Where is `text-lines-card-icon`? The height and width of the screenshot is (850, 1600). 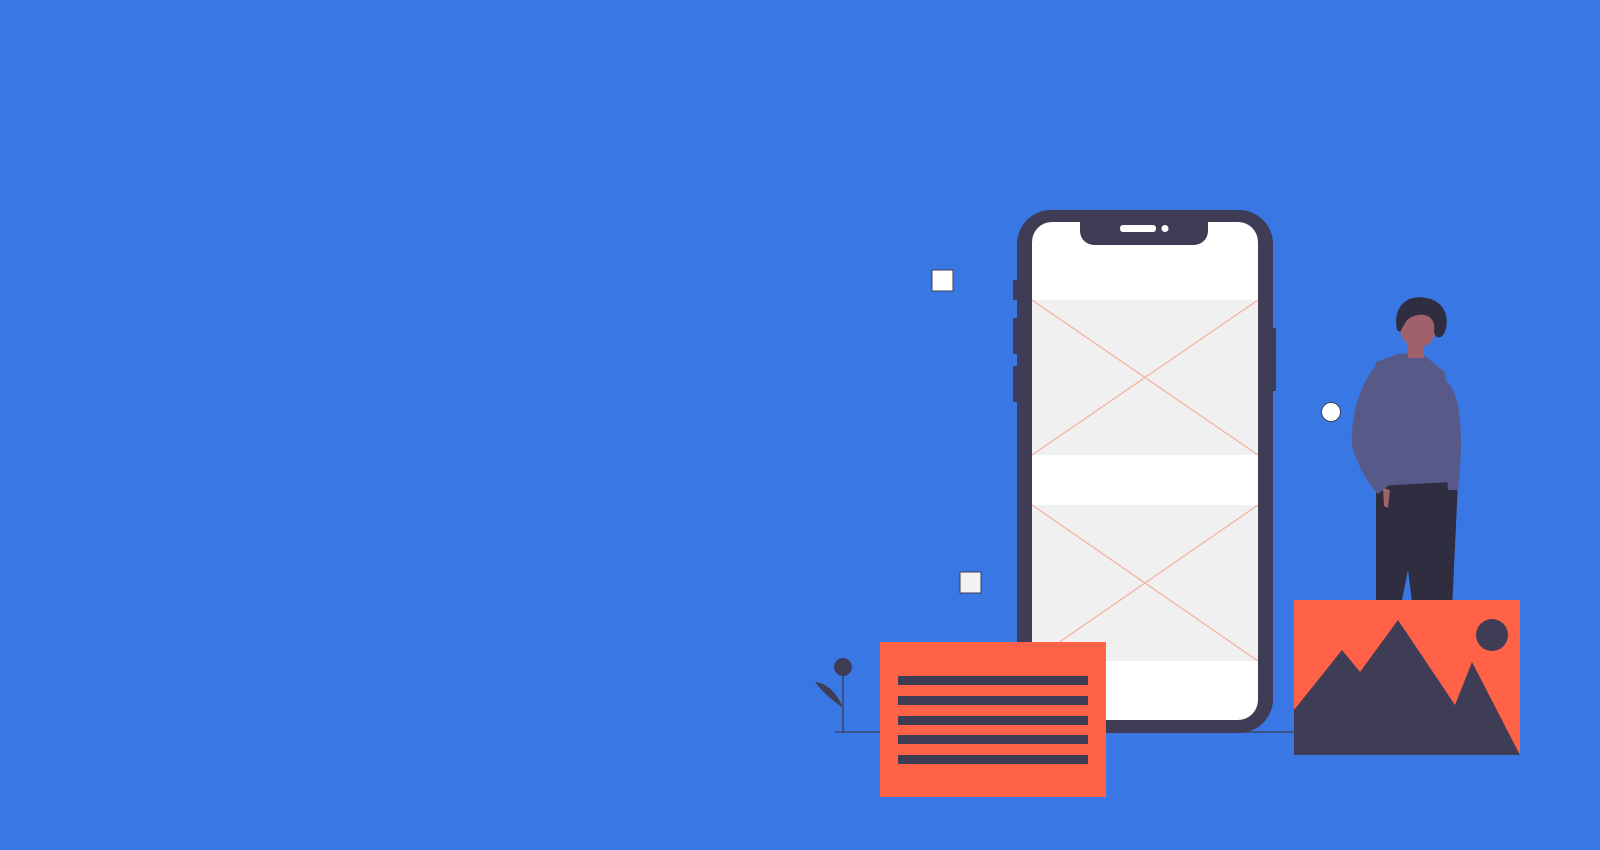
text-lines-card-icon is located at coordinates (993, 719).